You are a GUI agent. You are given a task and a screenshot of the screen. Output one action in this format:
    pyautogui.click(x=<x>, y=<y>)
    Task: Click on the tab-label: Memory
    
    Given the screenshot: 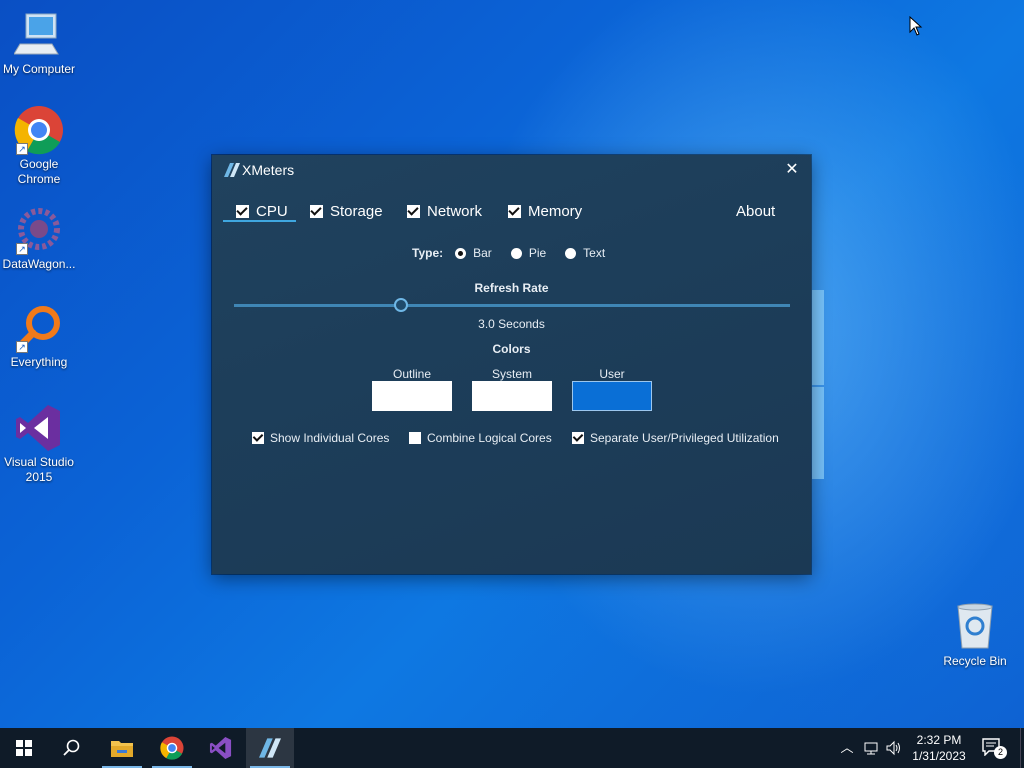 What is the action you would take?
    pyautogui.click(x=555, y=211)
    